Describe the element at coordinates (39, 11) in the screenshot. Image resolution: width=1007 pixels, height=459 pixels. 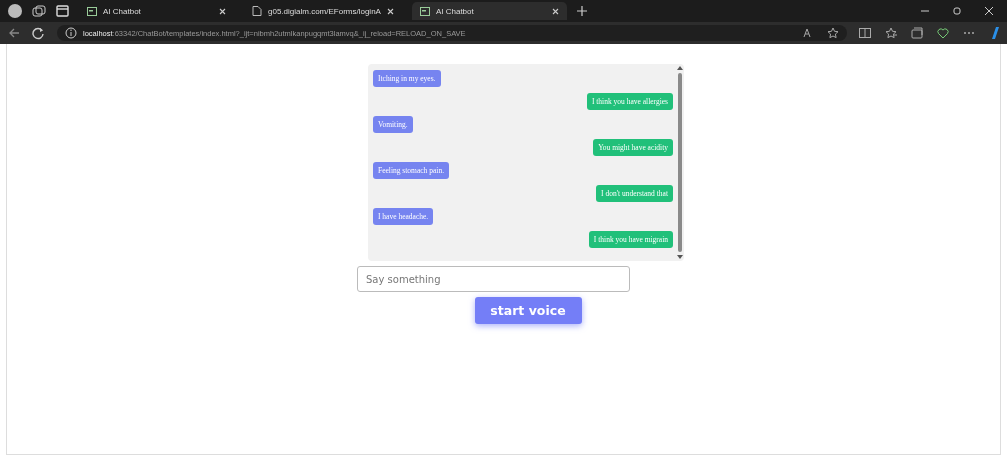
I see `workspaces-icon` at that location.